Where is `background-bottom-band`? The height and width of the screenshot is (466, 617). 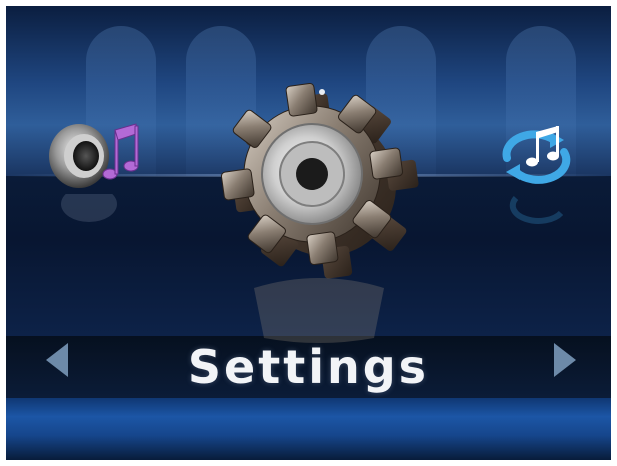 background-bottom-band is located at coordinates (308, 429).